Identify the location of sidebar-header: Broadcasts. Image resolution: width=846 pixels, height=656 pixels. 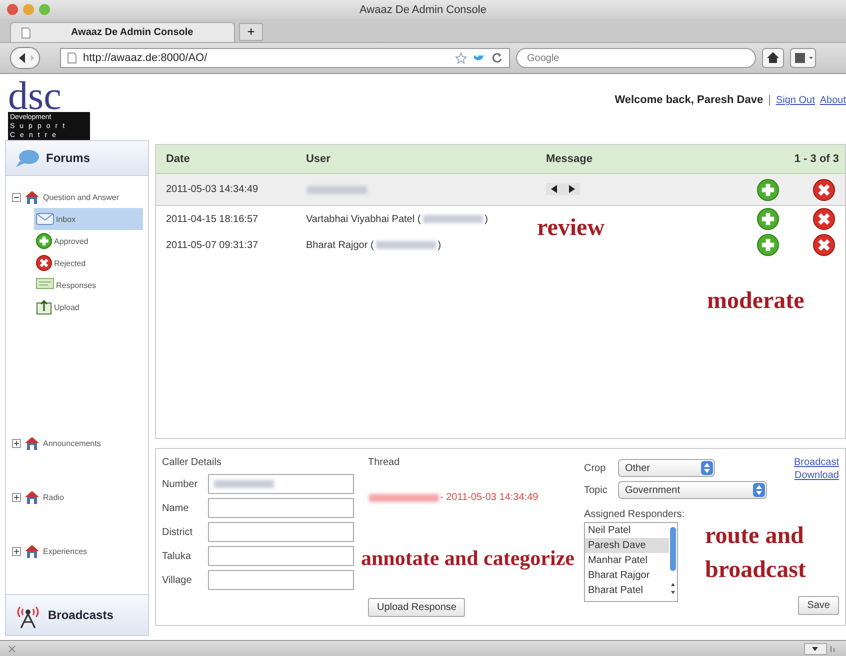
(77, 614).